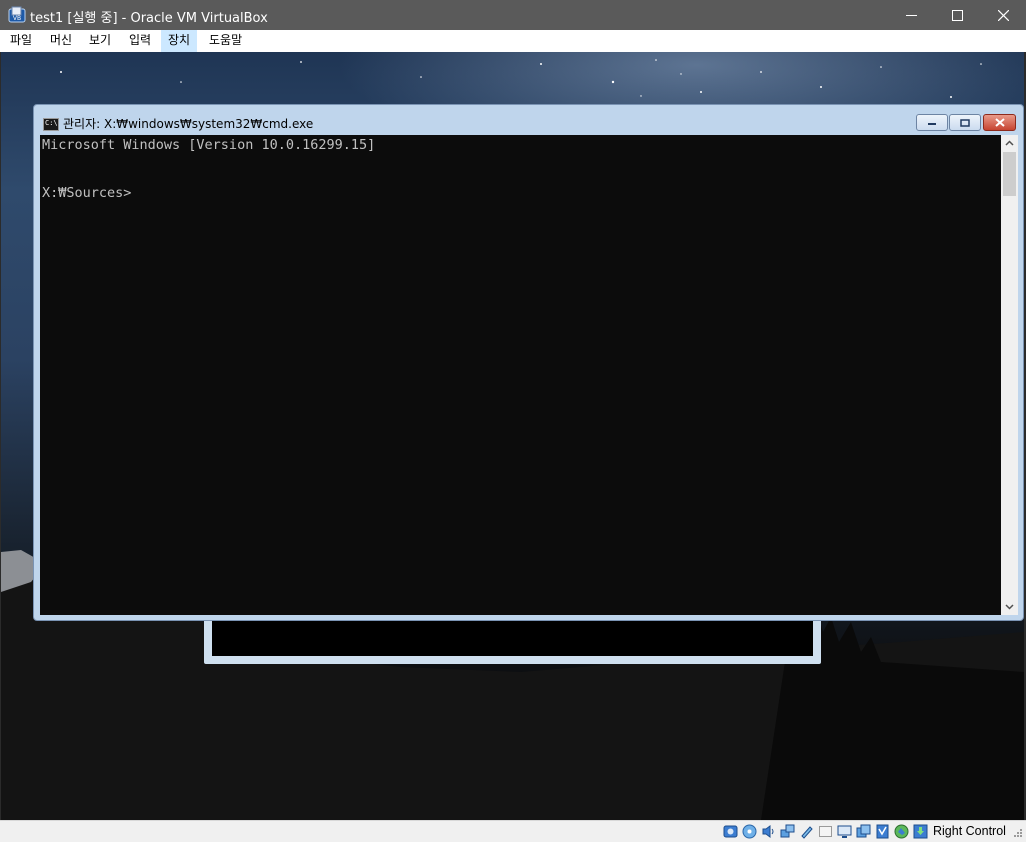 The width and height of the screenshot is (1026, 842). I want to click on cmd-maximize-button, so click(965, 122).